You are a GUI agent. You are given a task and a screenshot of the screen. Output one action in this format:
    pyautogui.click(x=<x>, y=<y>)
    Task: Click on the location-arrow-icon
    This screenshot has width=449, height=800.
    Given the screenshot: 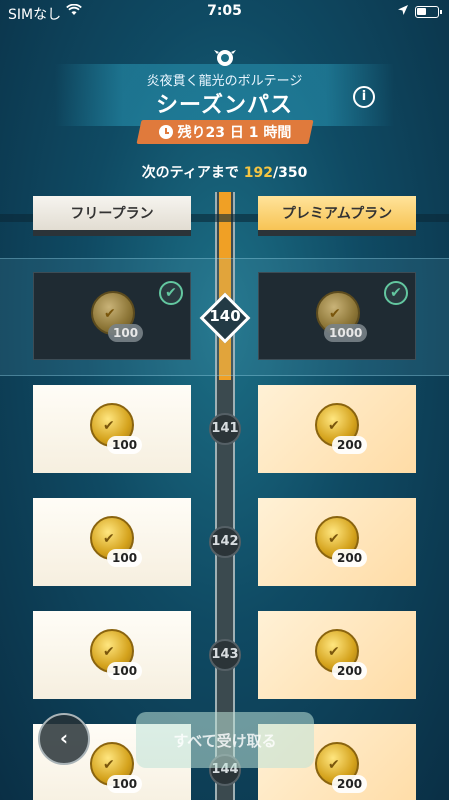 What is the action you would take?
    pyautogui.click(x=403, y=12)
    